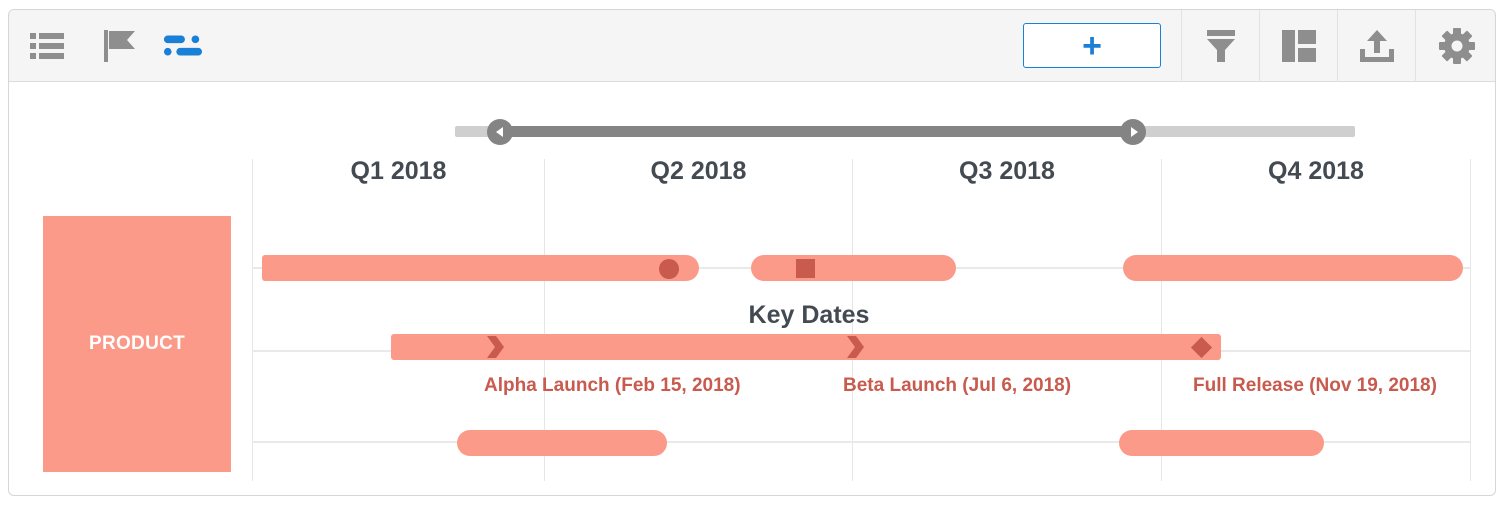 This screenshot has height=507, width=1500. I want to click on milestone-label: Beta Launch (Jul 6, 2018), so click(957, 386).